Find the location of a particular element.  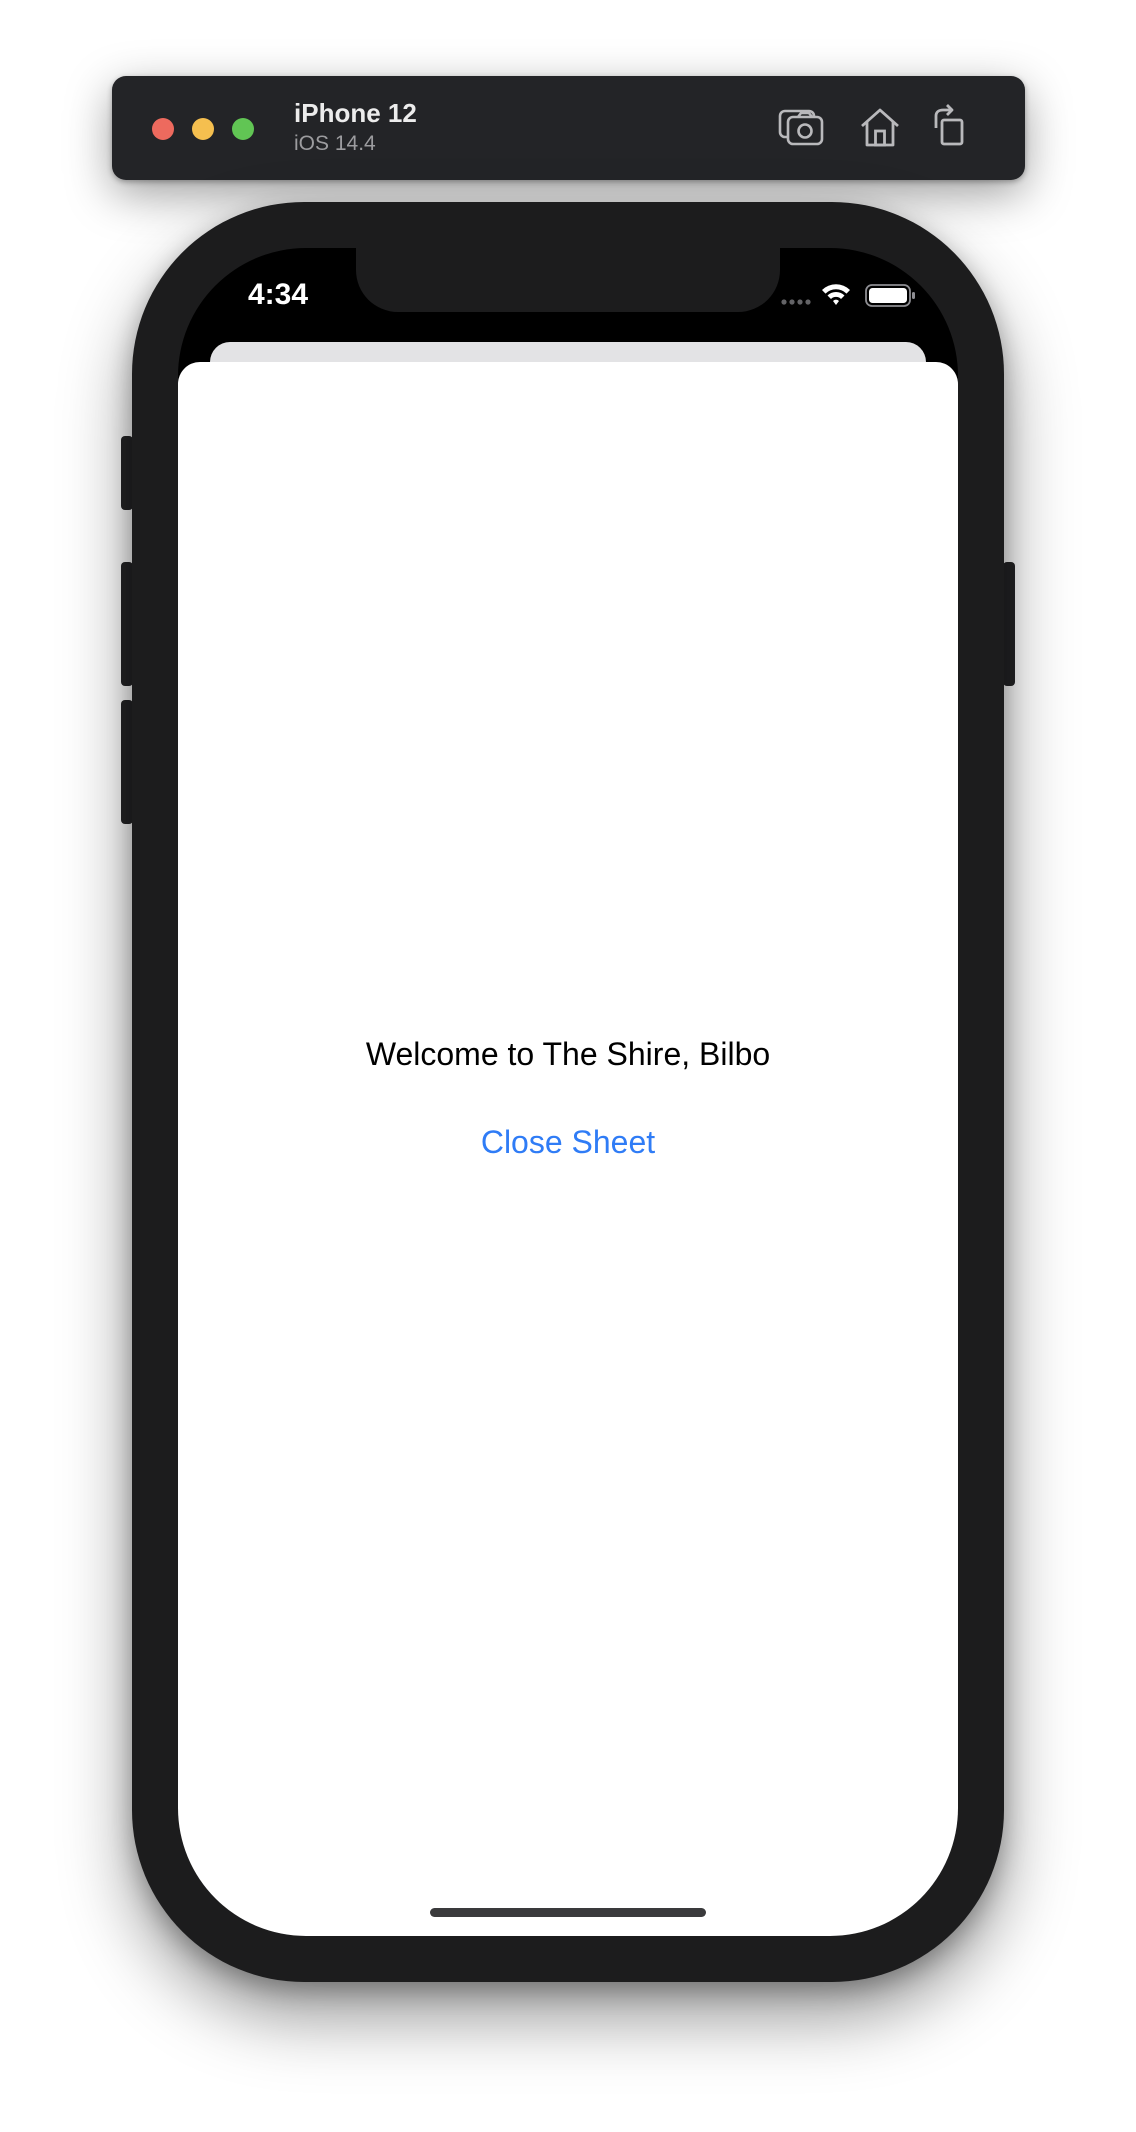

device-name: iPhone 12 is located at coordinates (355, 113).